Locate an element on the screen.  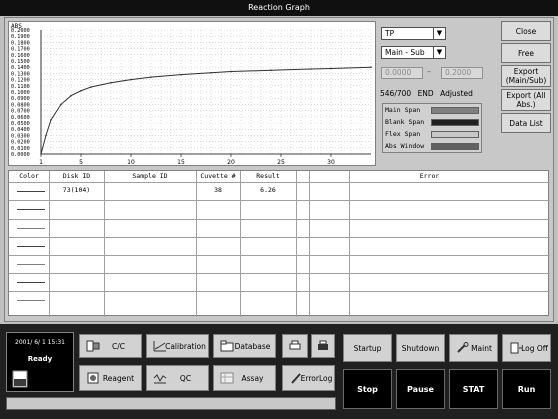
folder-icon is located at coordinates (227, 346).